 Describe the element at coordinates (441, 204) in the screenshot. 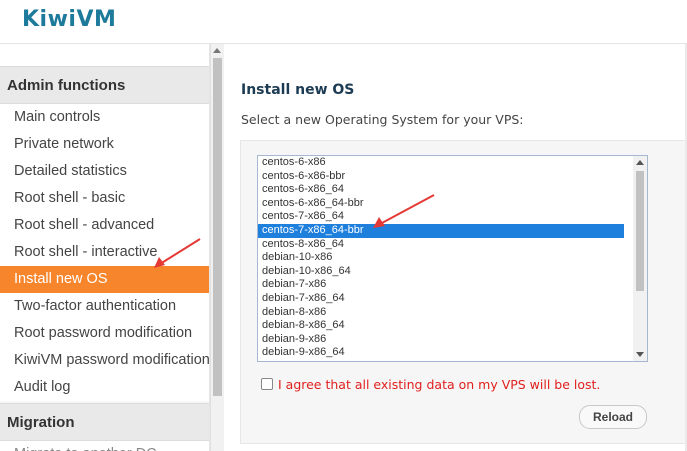

I see `os-option: centos-6-x86_64-bbr` at that location.